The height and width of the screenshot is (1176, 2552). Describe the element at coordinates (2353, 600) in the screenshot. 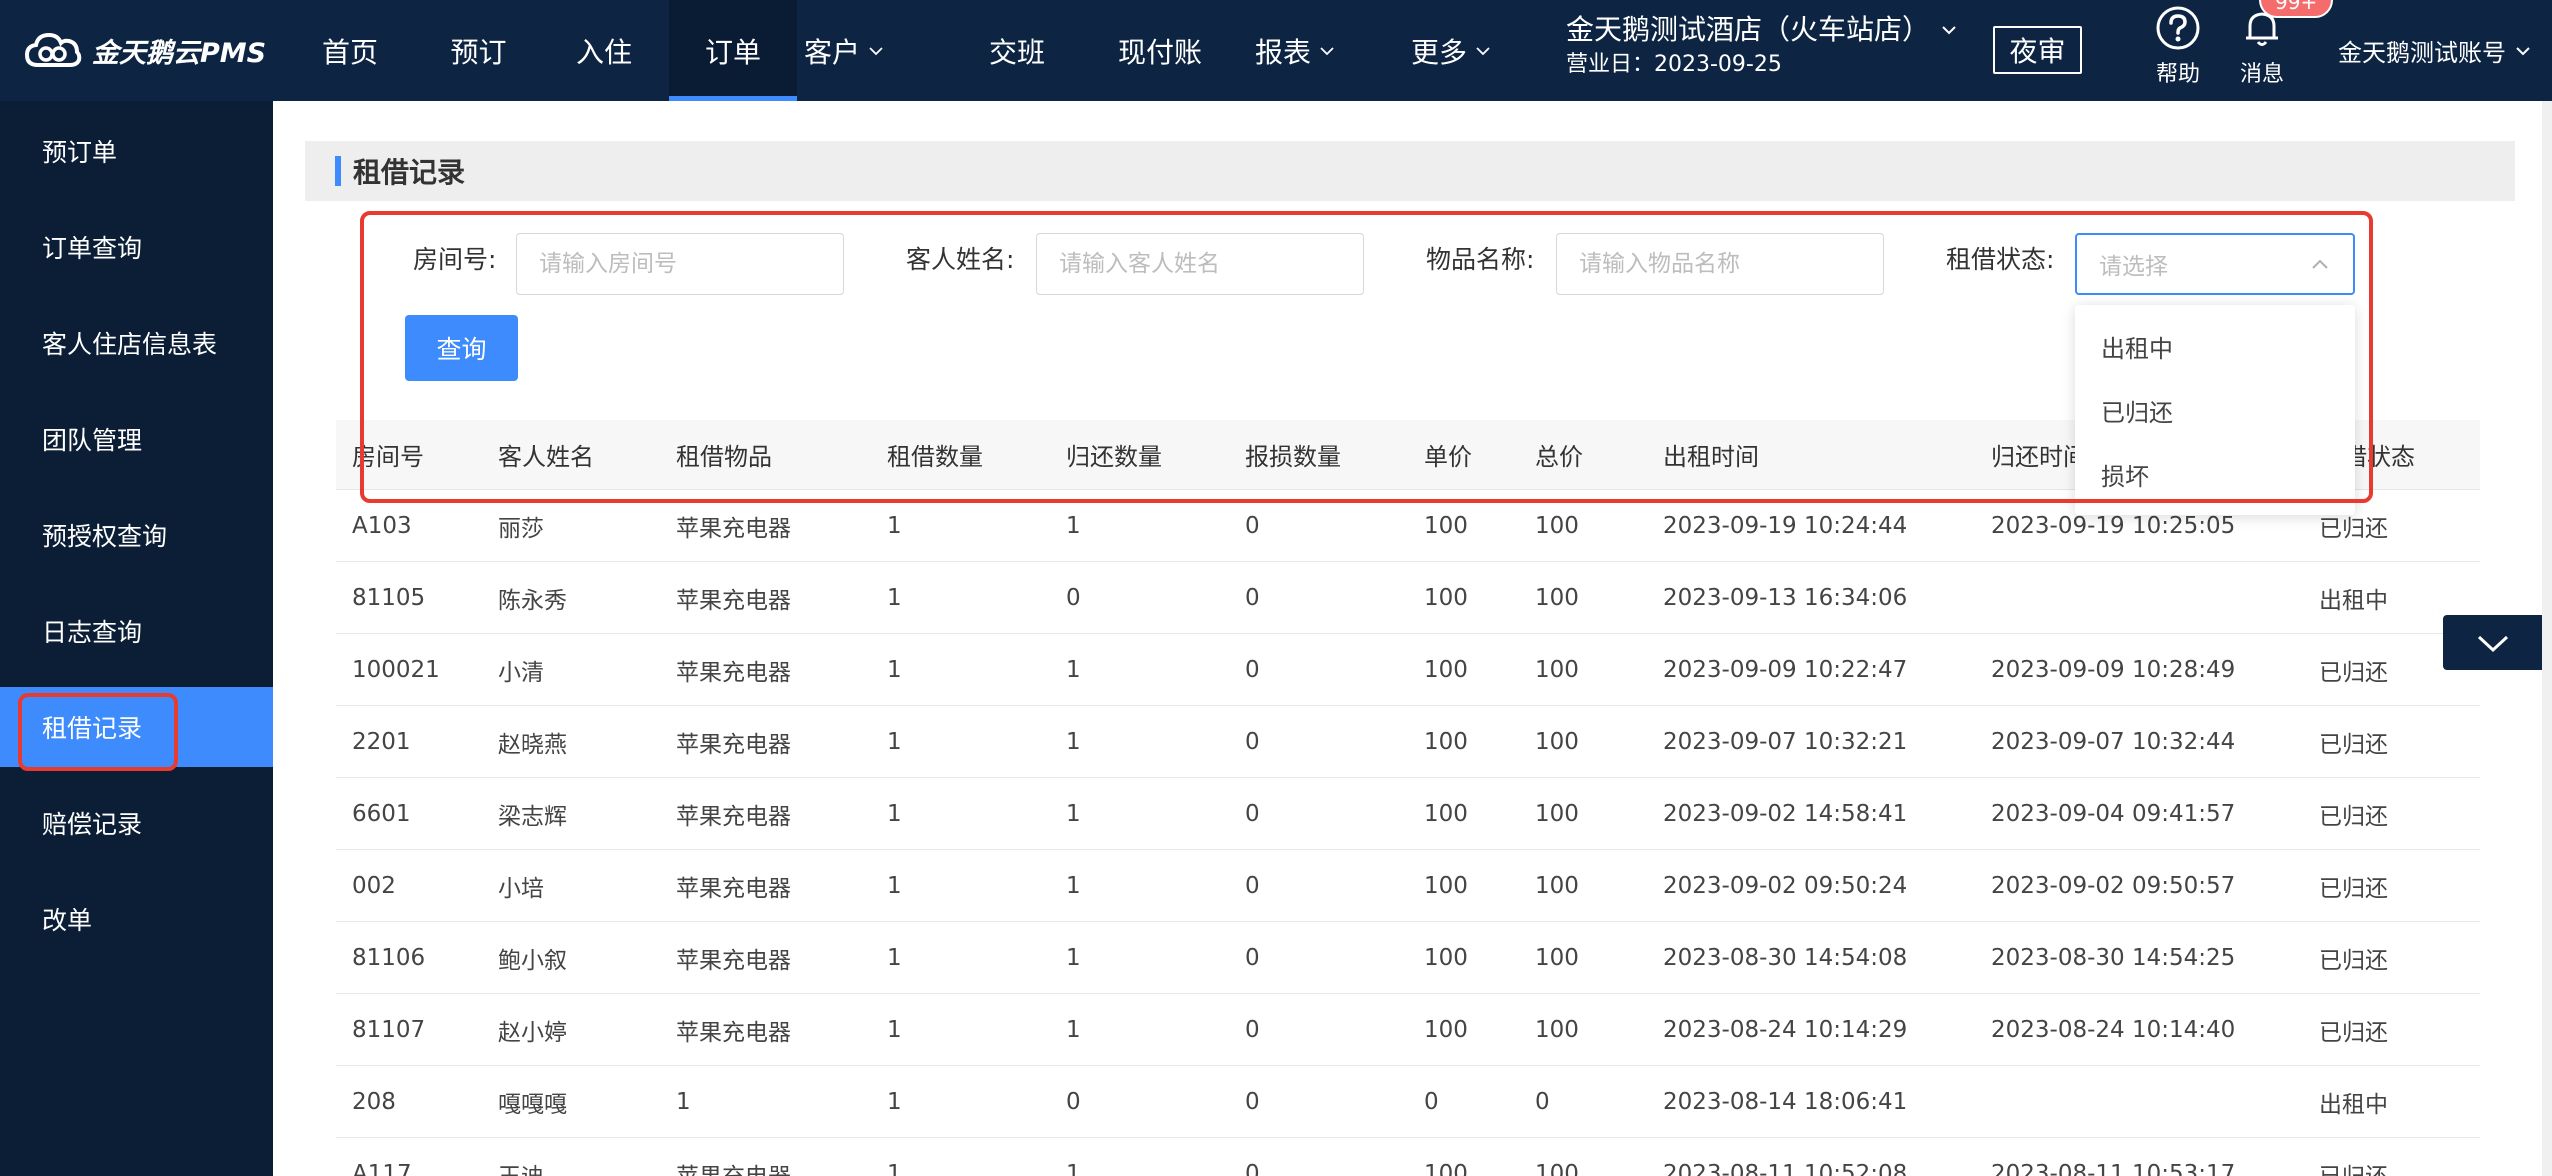

I see `table-cell: 出租中` at that location.